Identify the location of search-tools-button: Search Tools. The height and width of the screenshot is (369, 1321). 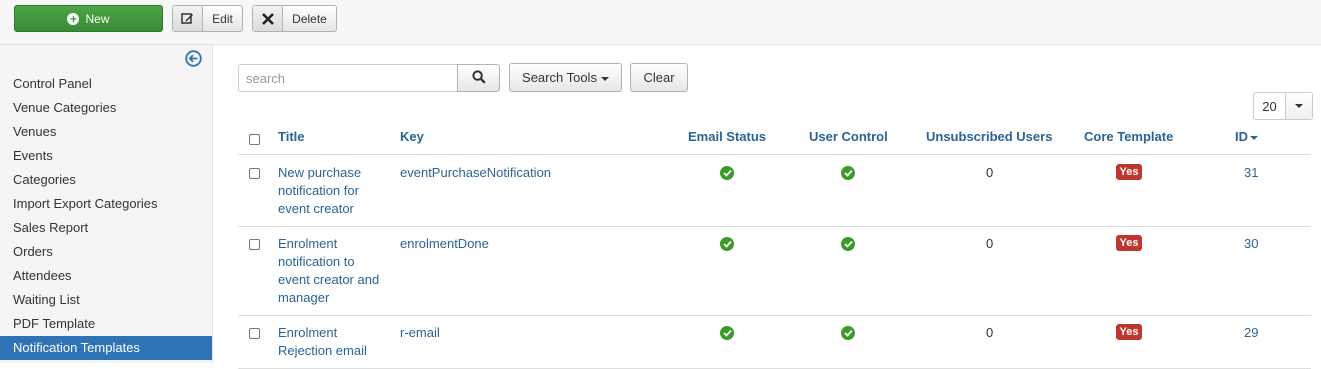
(565, 77).